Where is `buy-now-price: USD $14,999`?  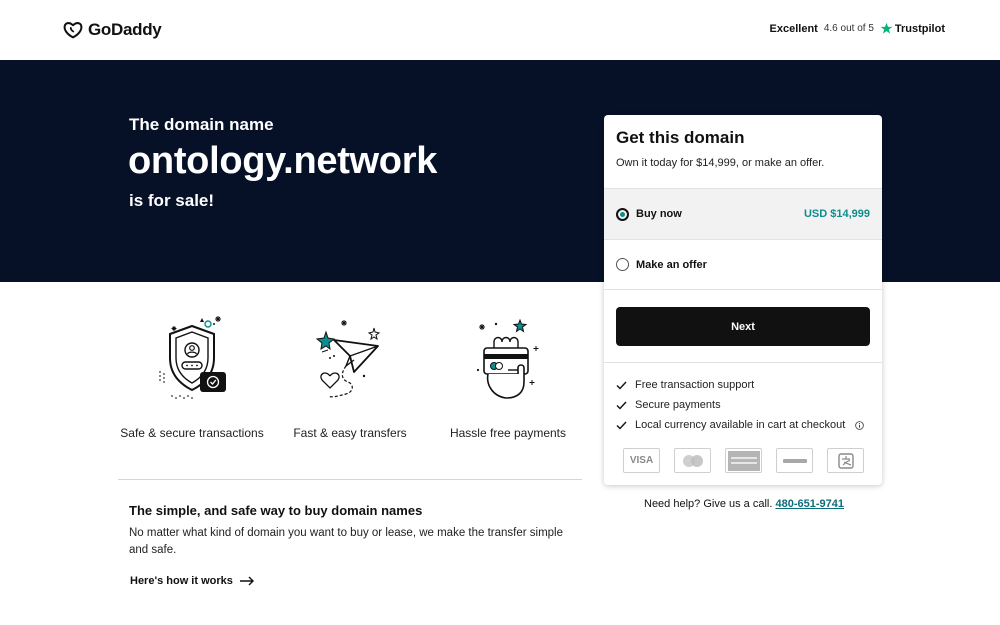 buy-now-price: USD $14,999 is located at coordinates (836, 214).